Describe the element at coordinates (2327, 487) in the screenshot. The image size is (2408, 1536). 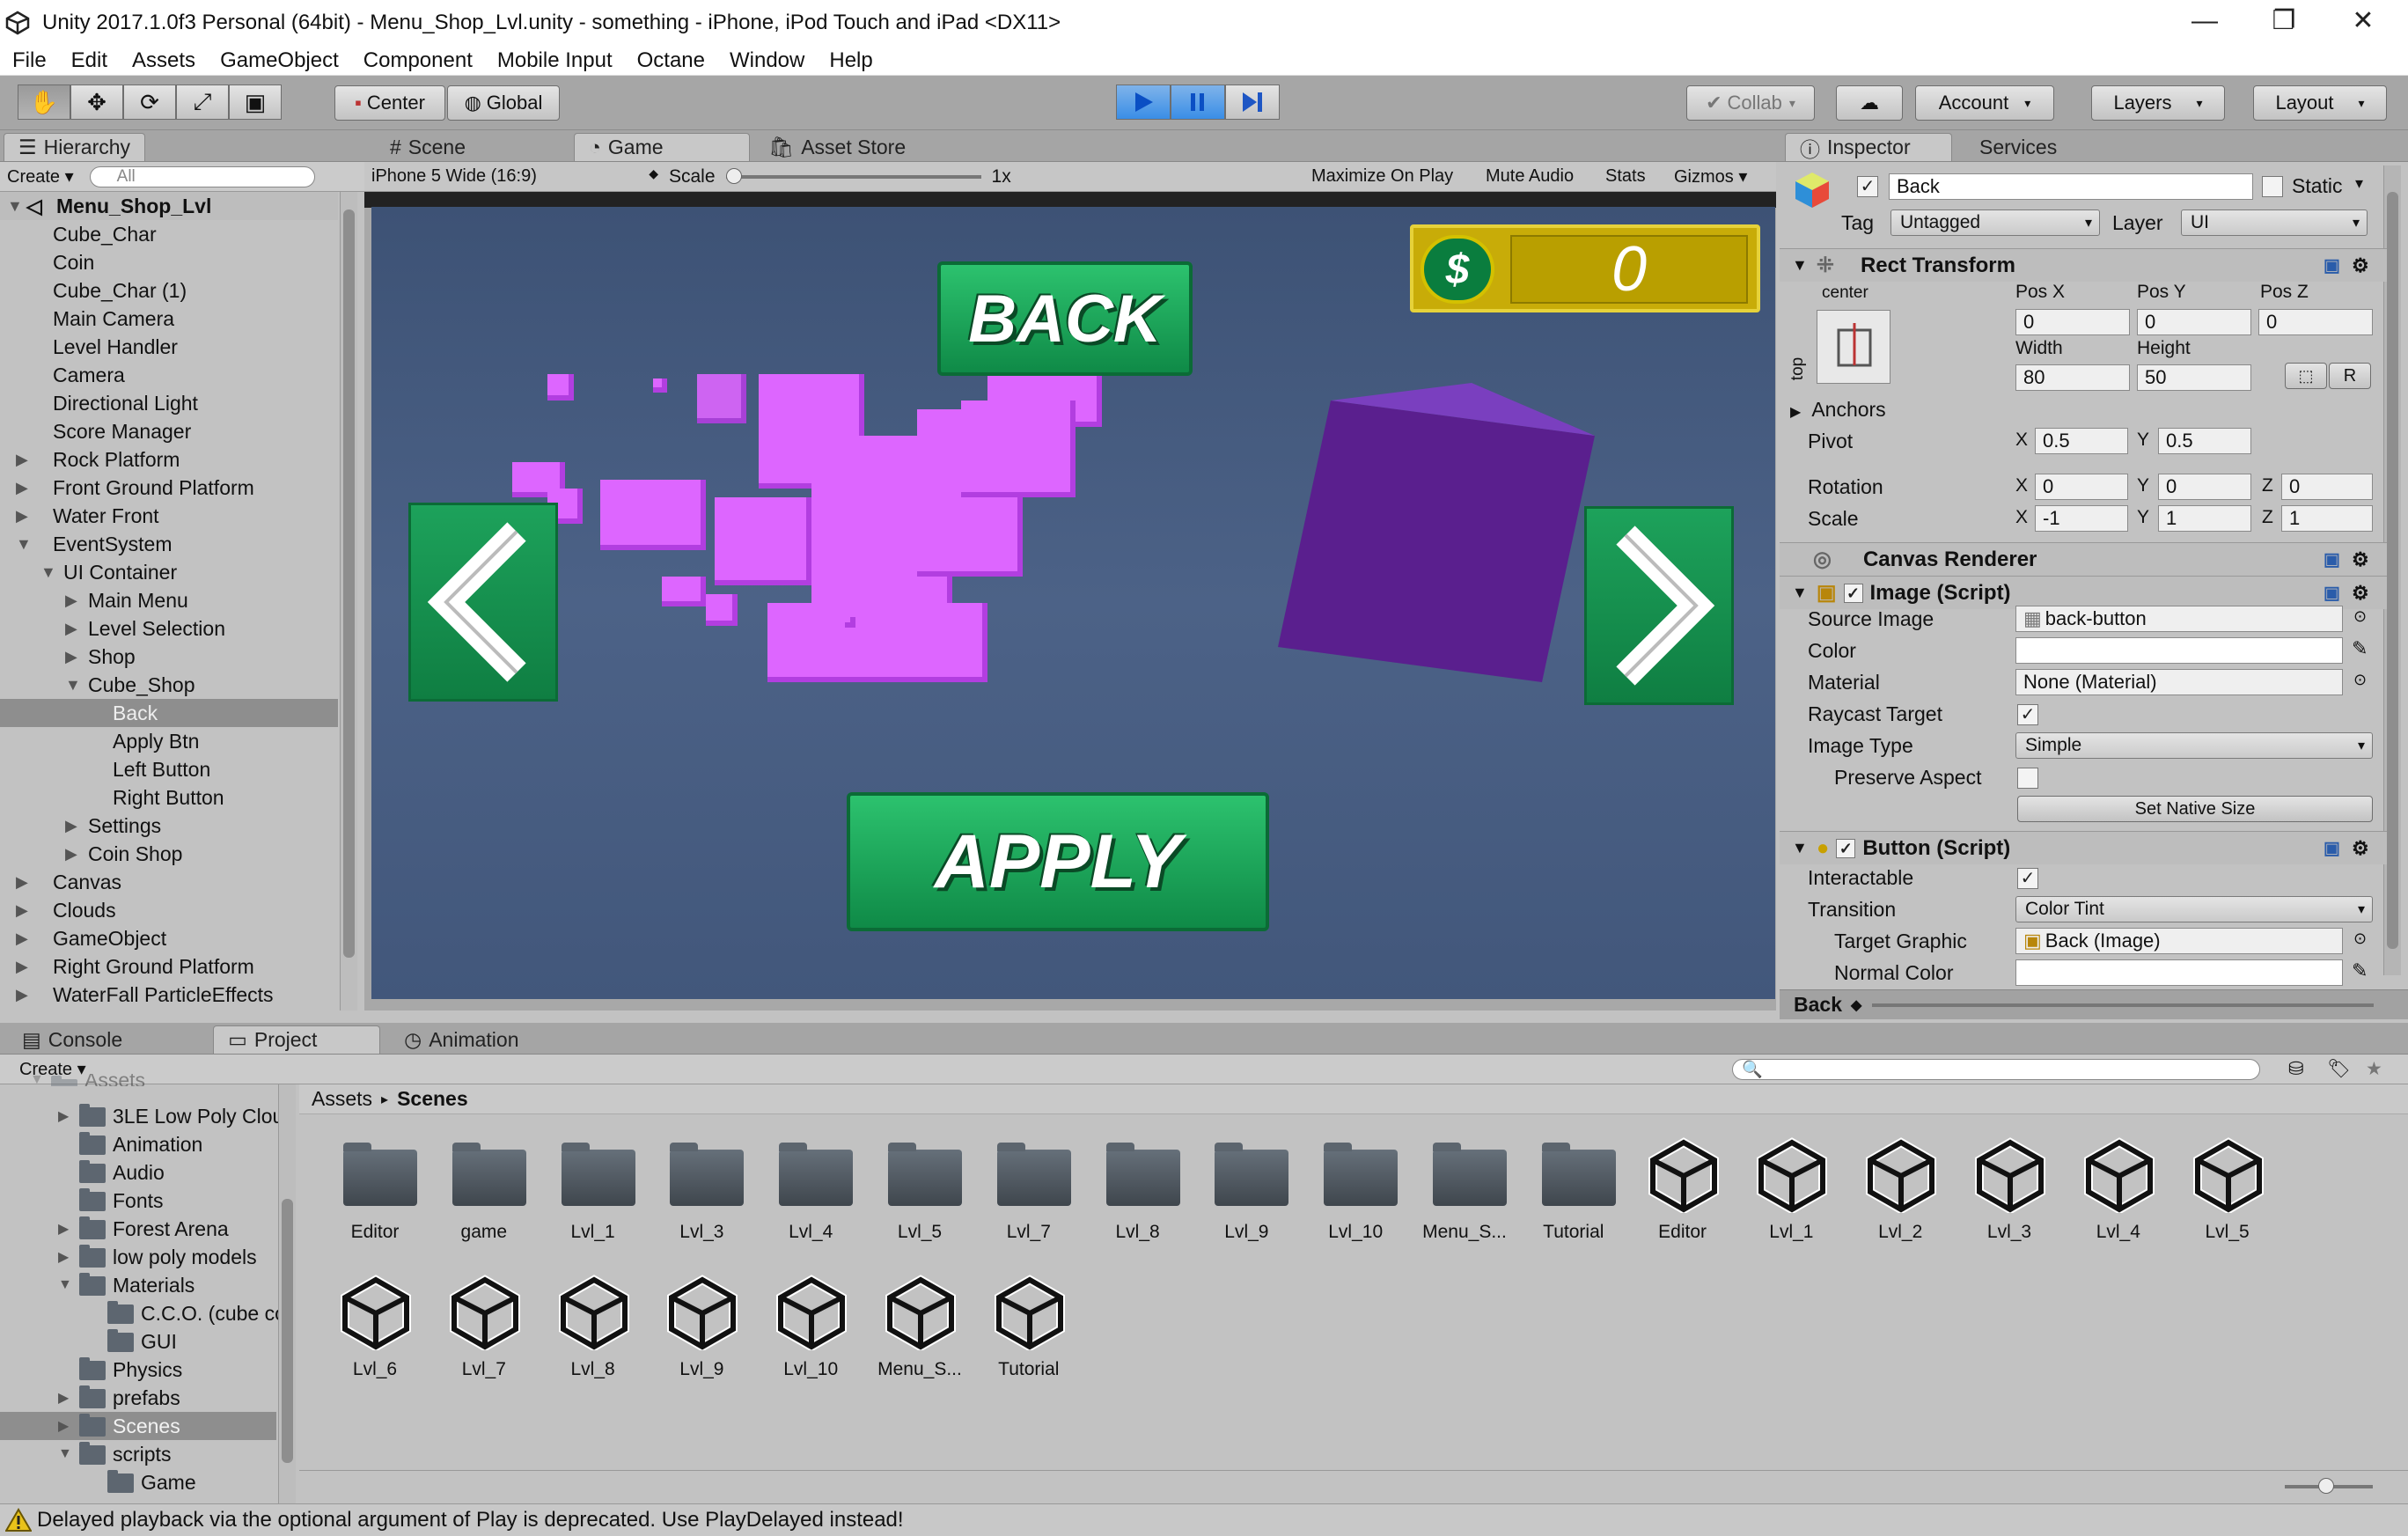
I see `rotation-z-field: 0` at that location.